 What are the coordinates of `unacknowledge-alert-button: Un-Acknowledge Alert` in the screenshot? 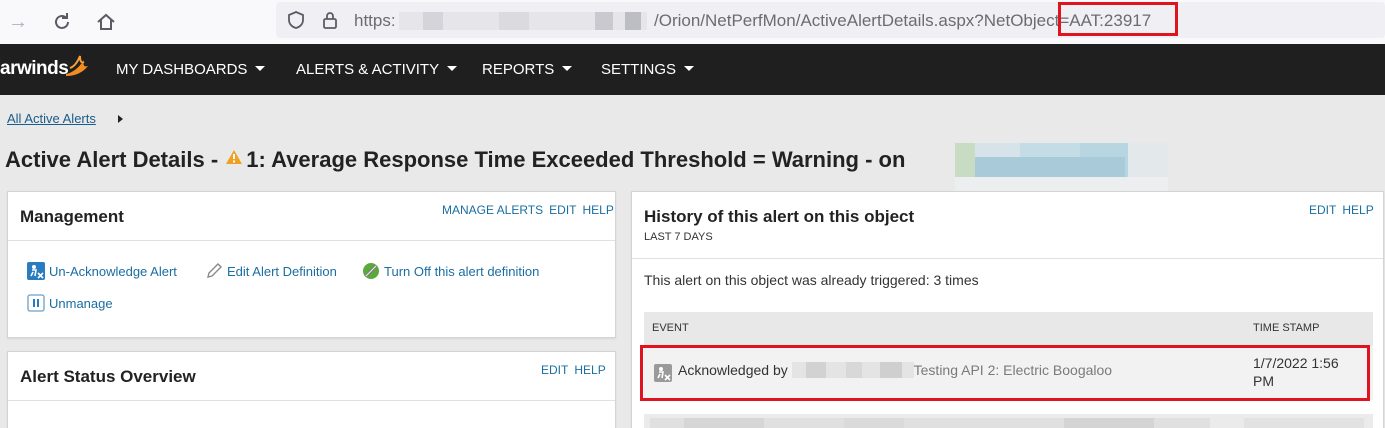 It's located at (102, 271).